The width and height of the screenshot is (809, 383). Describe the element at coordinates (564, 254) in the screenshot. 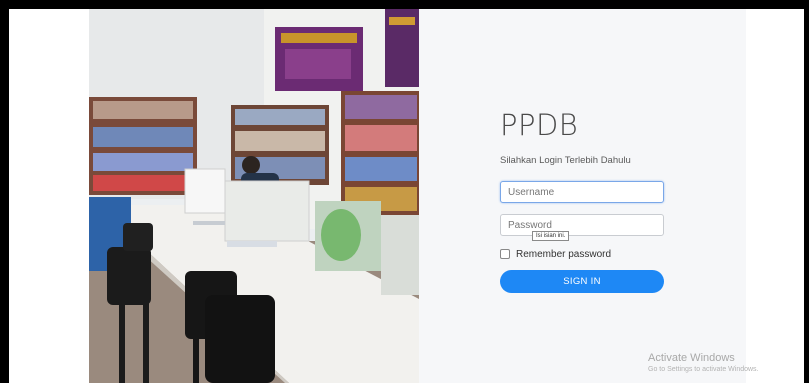

I see `remember-password-label: Remember password` at that location.